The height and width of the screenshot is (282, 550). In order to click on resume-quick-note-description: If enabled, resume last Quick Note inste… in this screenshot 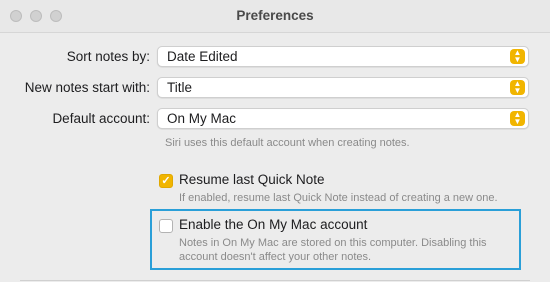, I will do `click(338, 198)`.